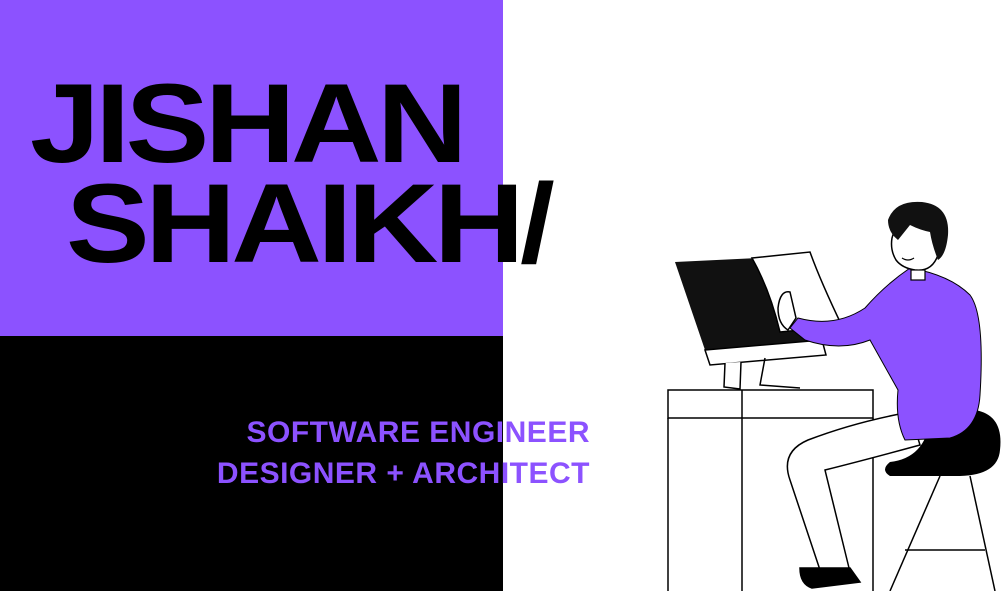 The width and height of the screenshot is (1004, 591). I want to click on last-name: SHAIKH/, so click(310, 223).